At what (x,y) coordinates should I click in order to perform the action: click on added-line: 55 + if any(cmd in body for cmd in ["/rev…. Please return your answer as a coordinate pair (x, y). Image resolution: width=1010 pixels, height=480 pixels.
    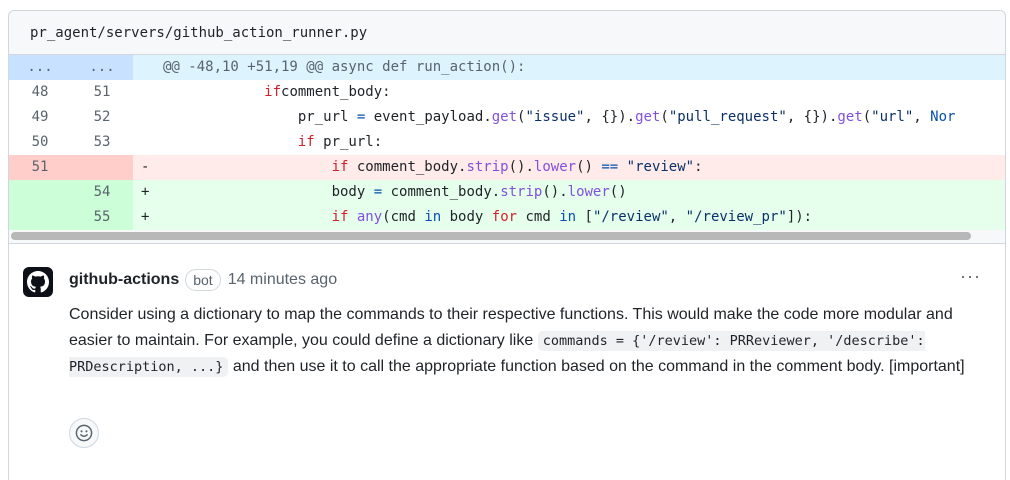
    Looking at the image, I should click on (507, 217).